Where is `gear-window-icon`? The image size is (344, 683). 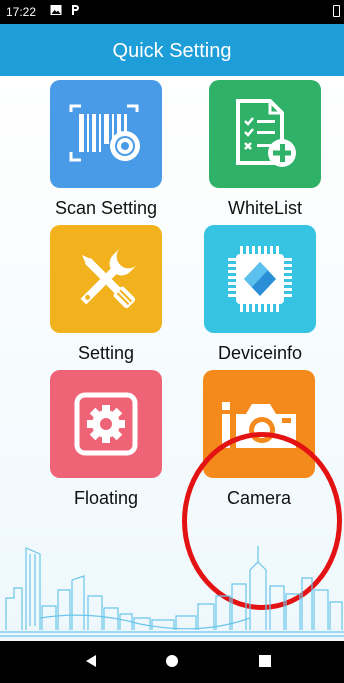 gear-window-icon is located at coordinates (106, 424).